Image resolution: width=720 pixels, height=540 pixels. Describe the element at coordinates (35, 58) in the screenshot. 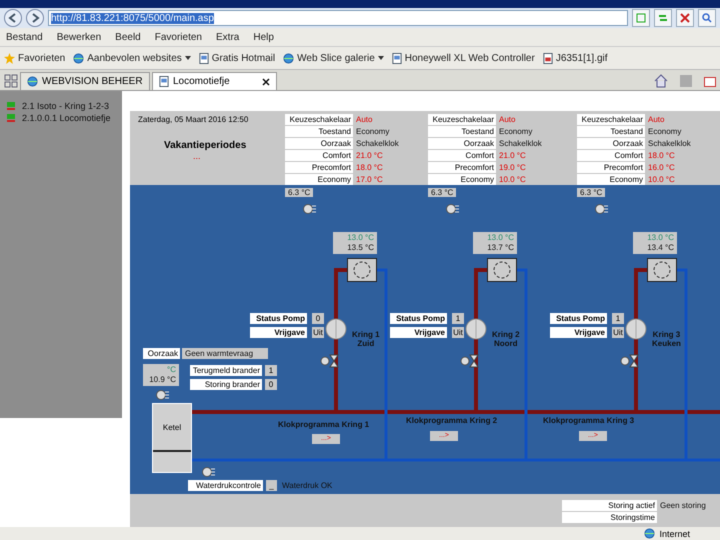

I see `favorites-link: Favorieten` at that location.